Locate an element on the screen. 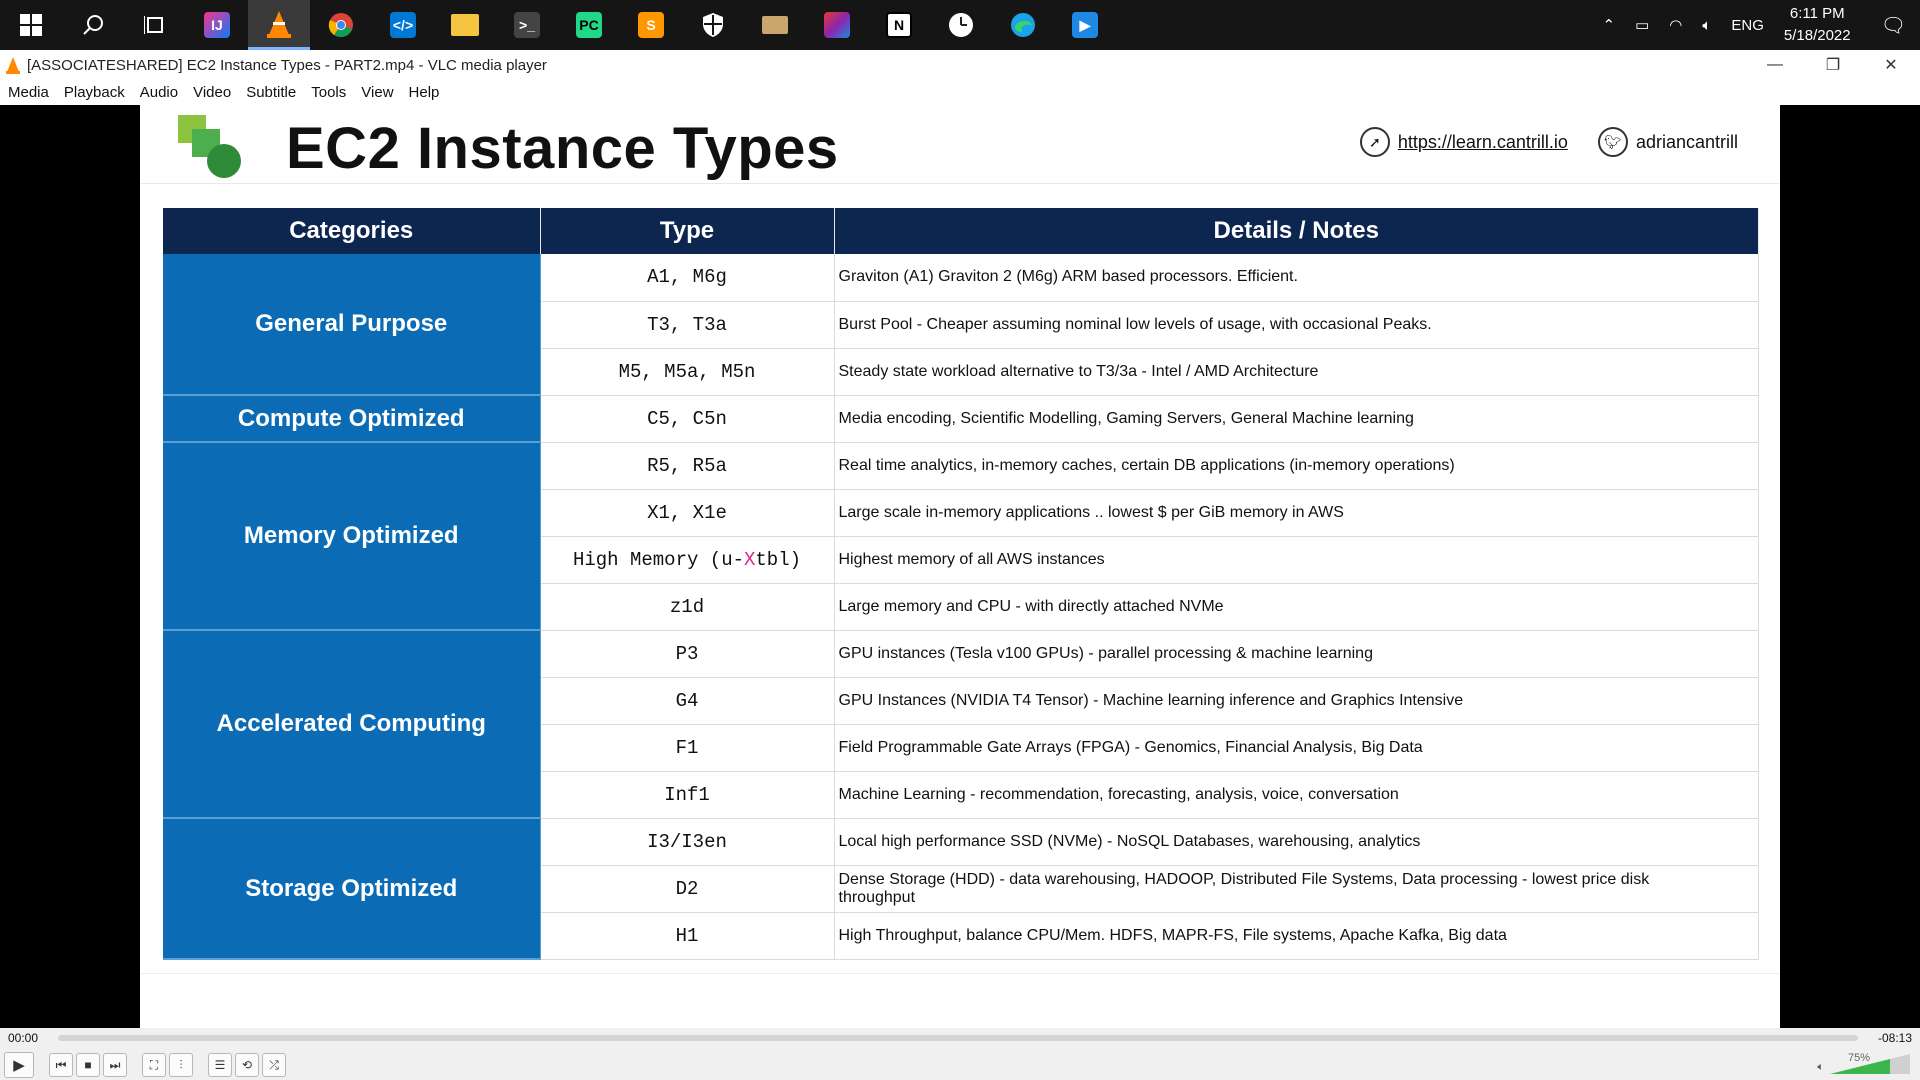 This screenshot has height=1080, width=1920. next-button: ⏭ is located at coordinates (115, 1065).